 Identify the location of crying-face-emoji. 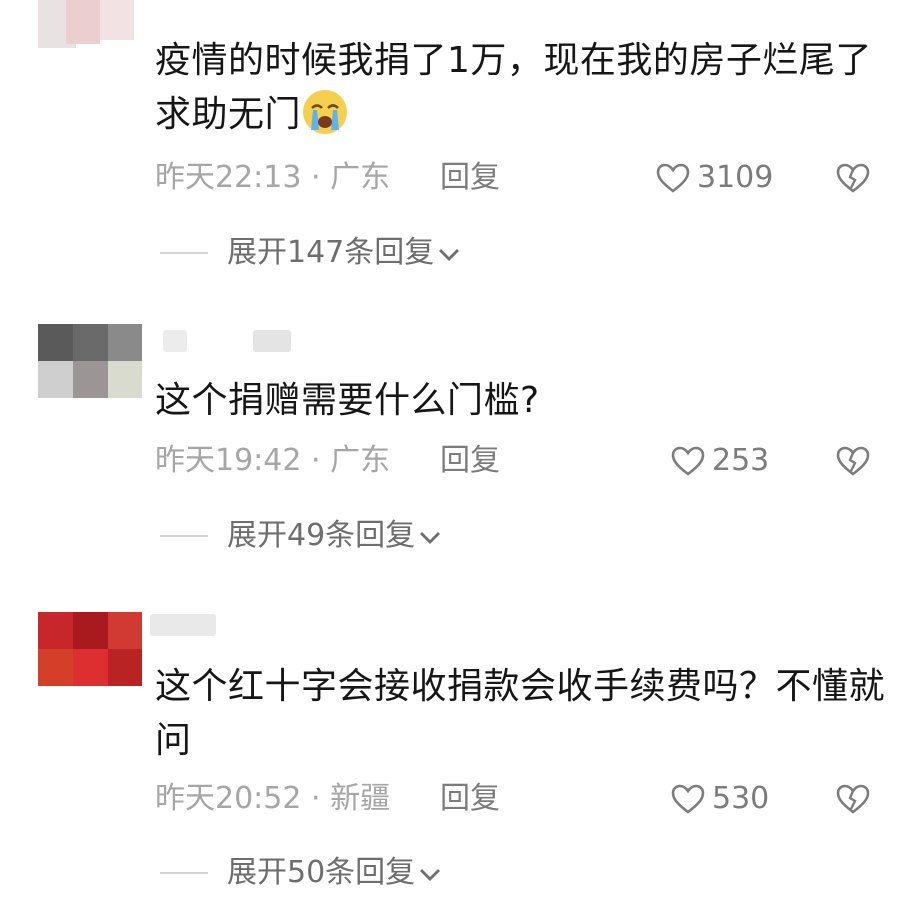
(325, 112).